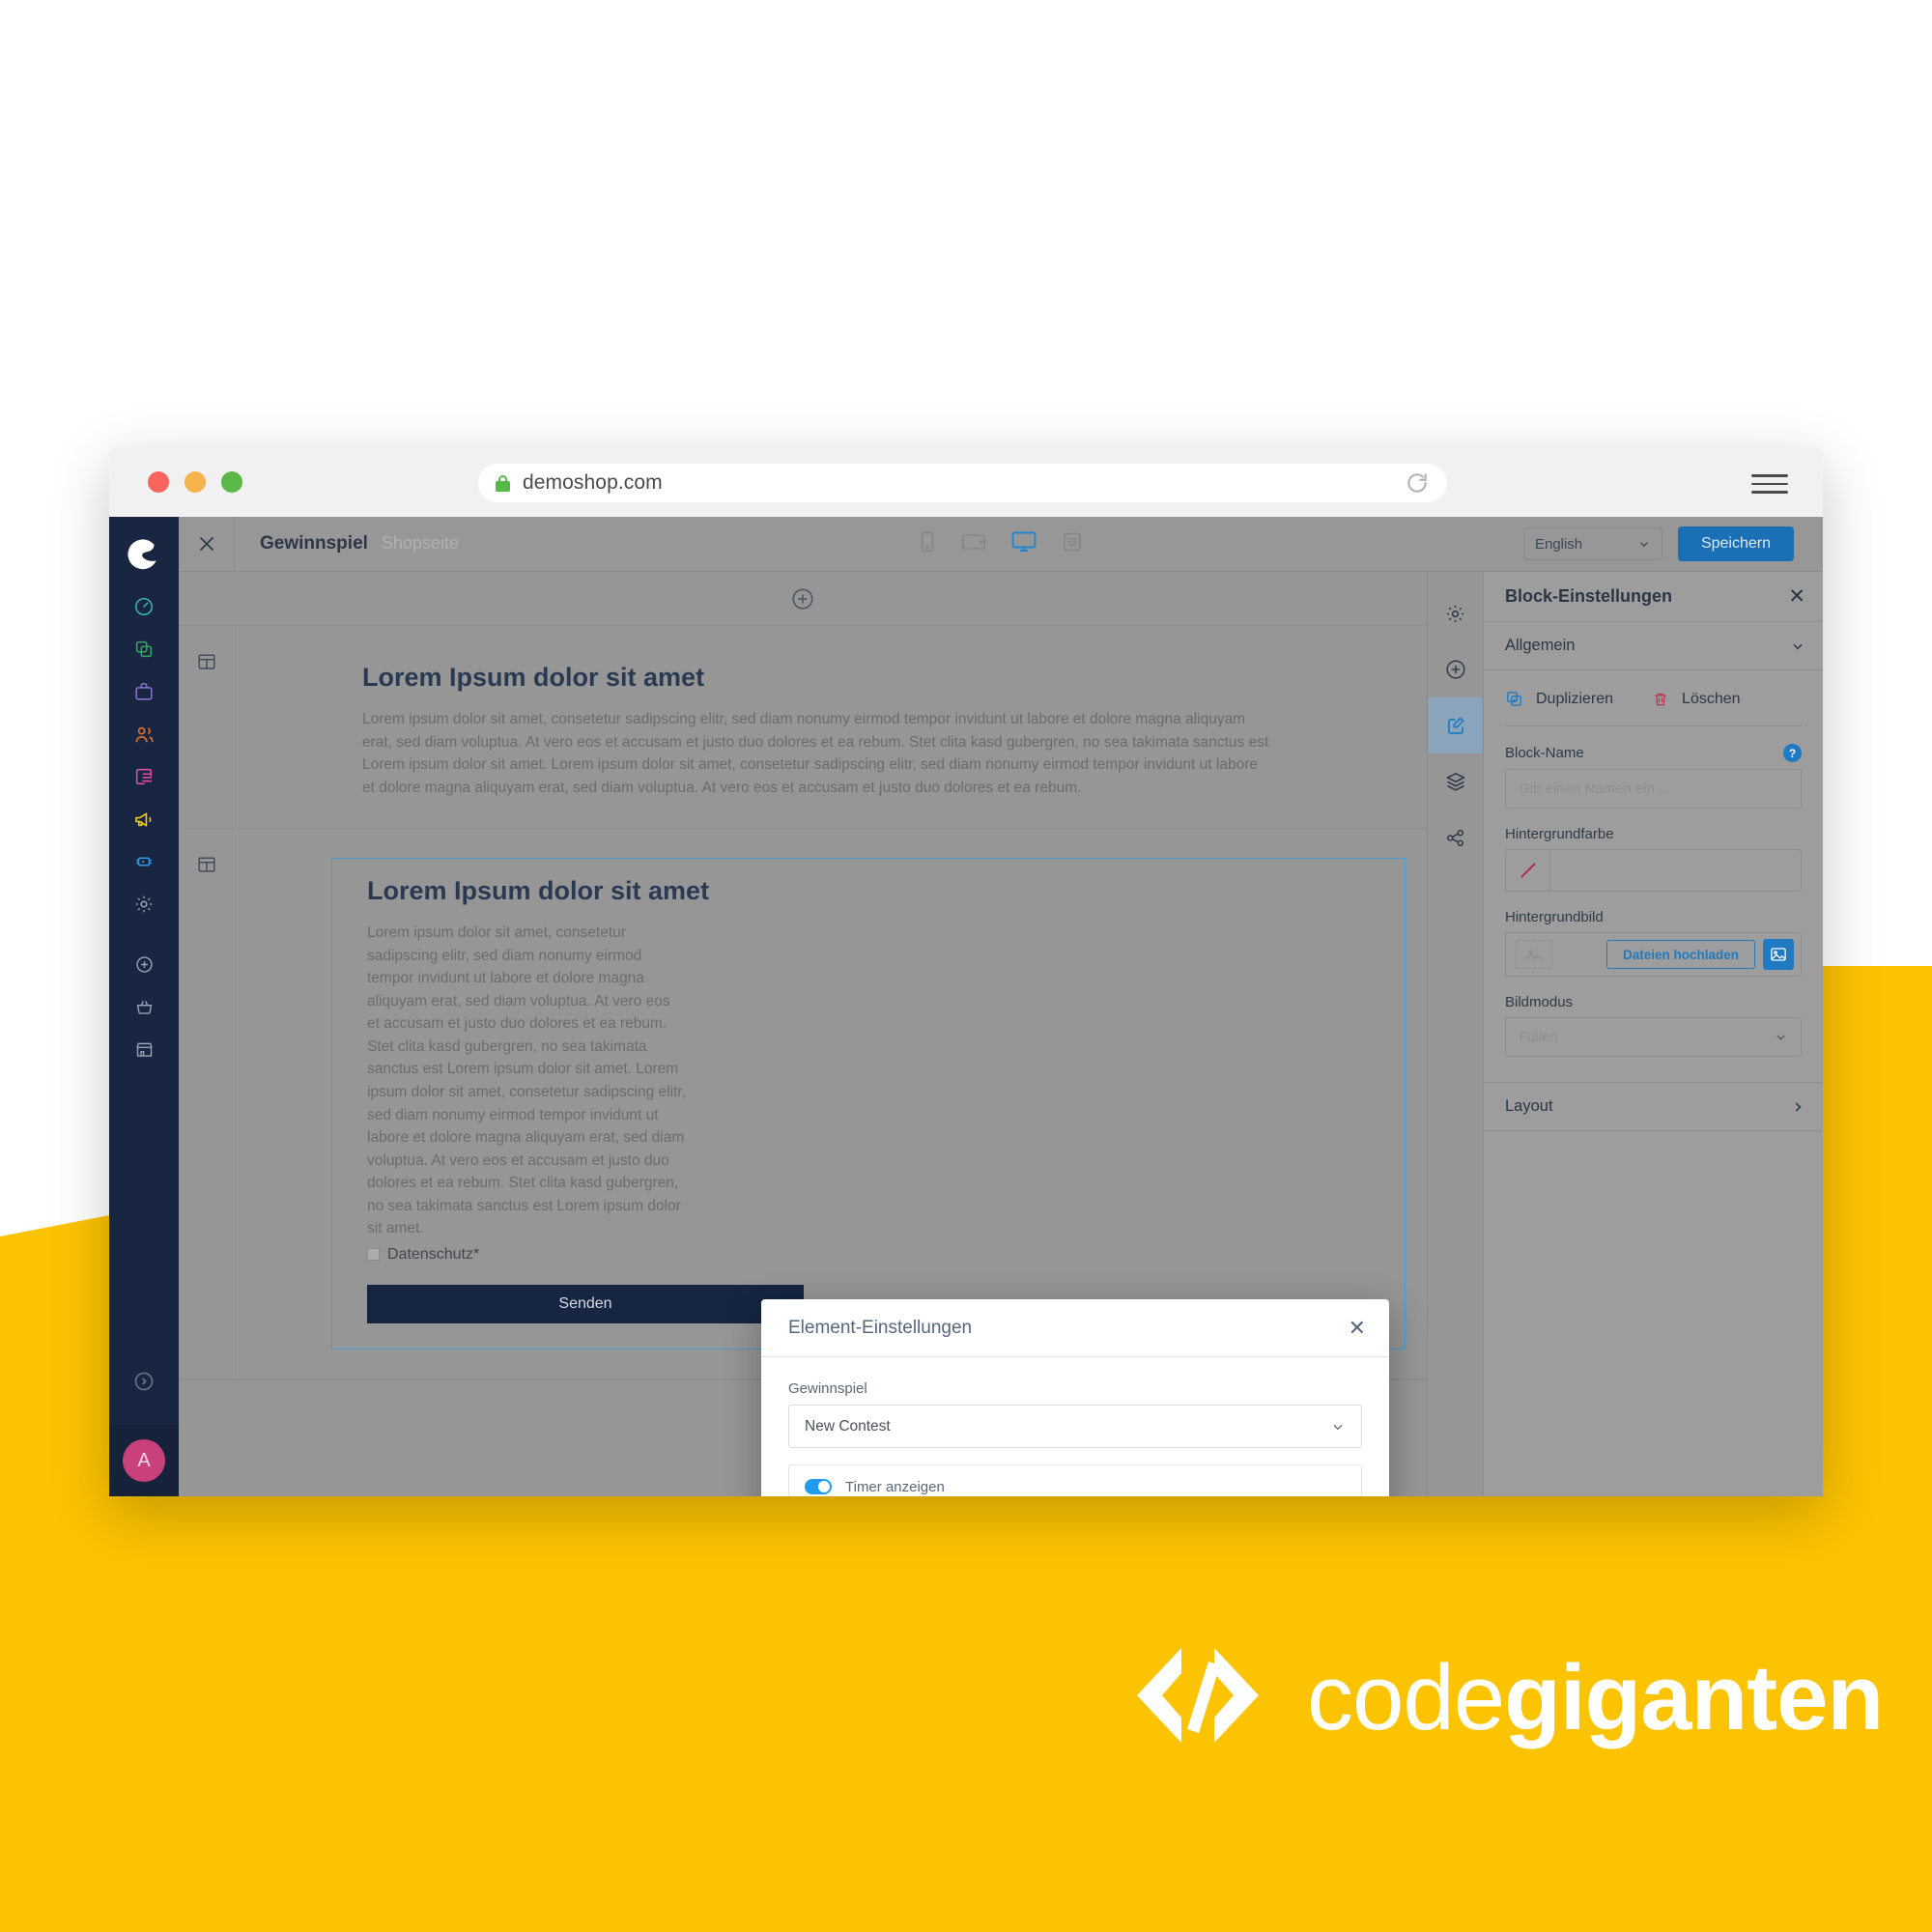 The image size is (1932, 1932). Describe the element at coordinates (195, 482) in the screenshot. I see `minimize-window-button` at that location.